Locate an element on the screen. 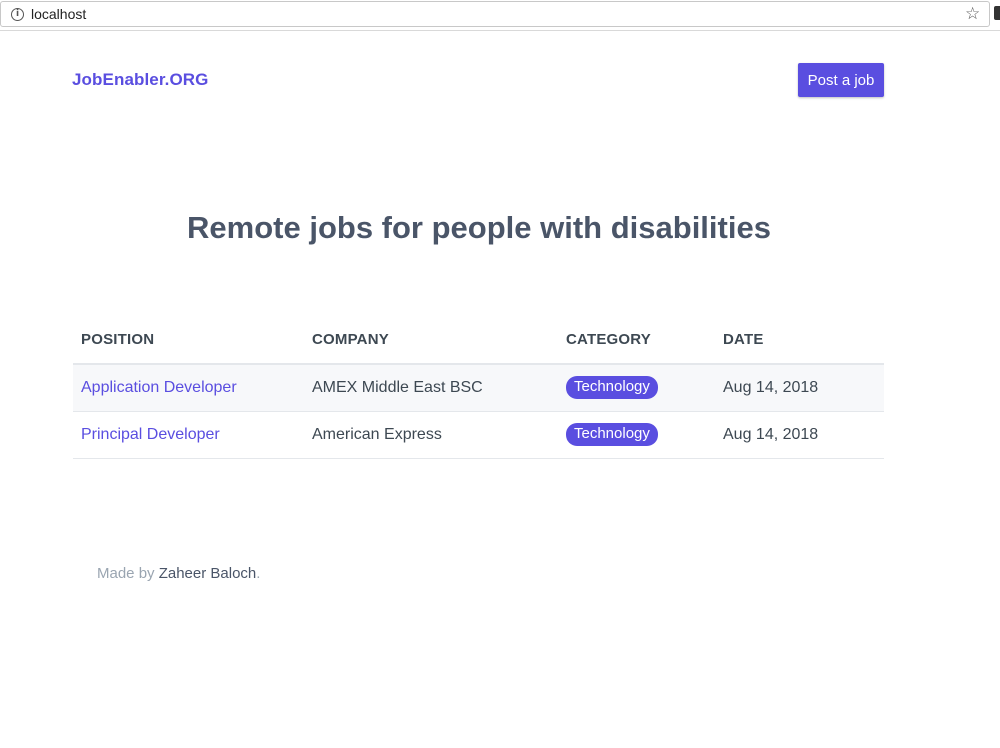 The image size is (1000, 748). position-cell: Principal Developer is located at coordinates (192, 435).